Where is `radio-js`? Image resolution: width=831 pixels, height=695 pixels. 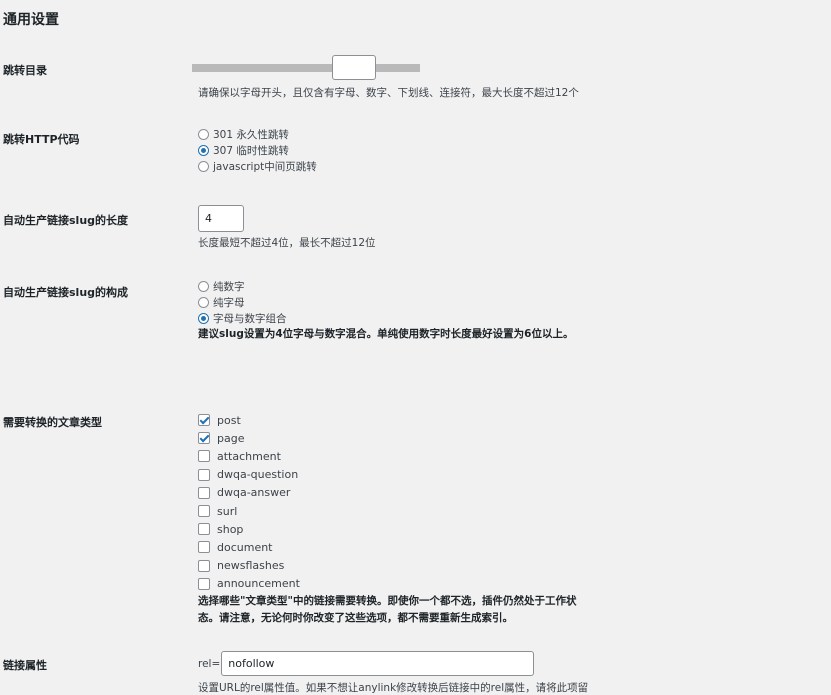
radio-js is located at coordinates (203, 166).